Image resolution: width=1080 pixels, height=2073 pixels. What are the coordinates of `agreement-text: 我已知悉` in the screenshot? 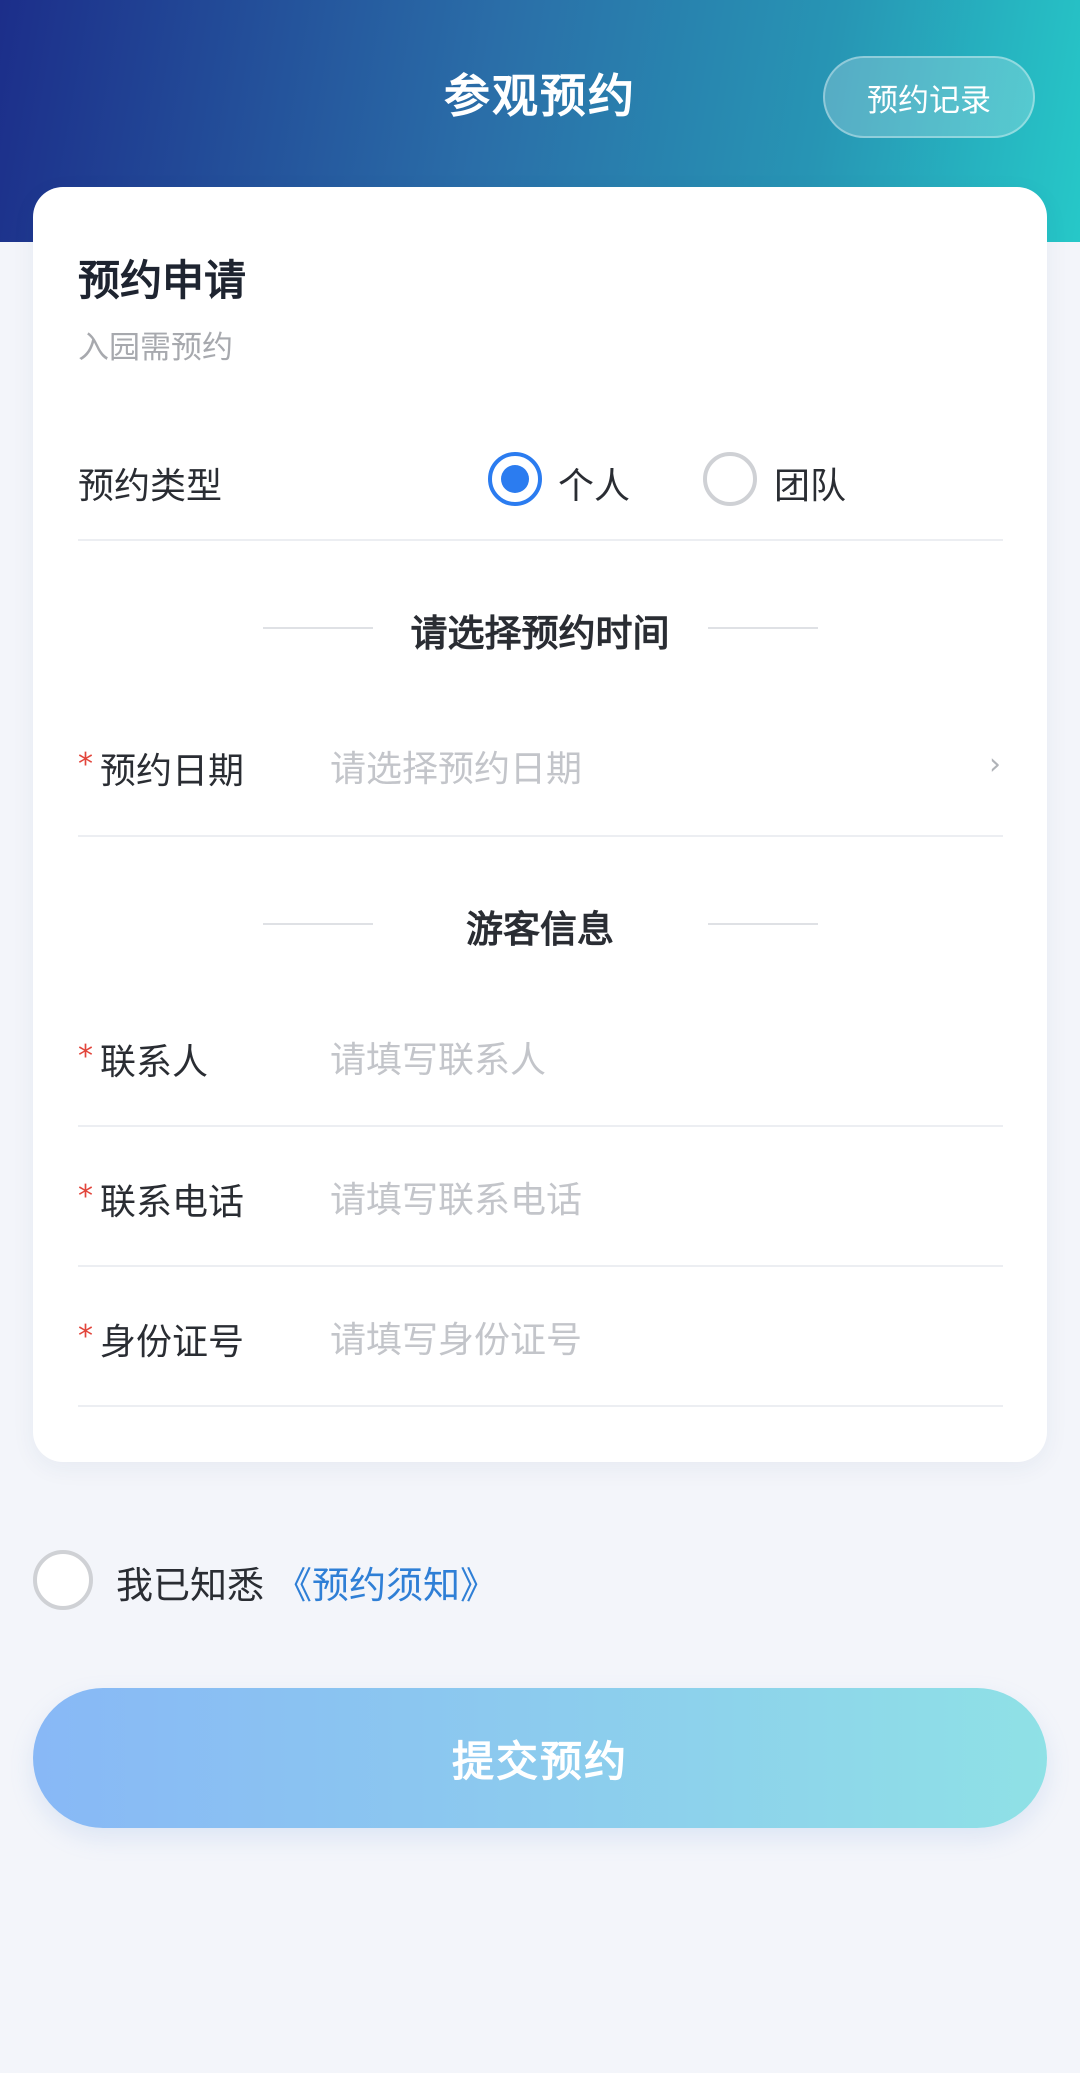 It's located at (190, 1585).